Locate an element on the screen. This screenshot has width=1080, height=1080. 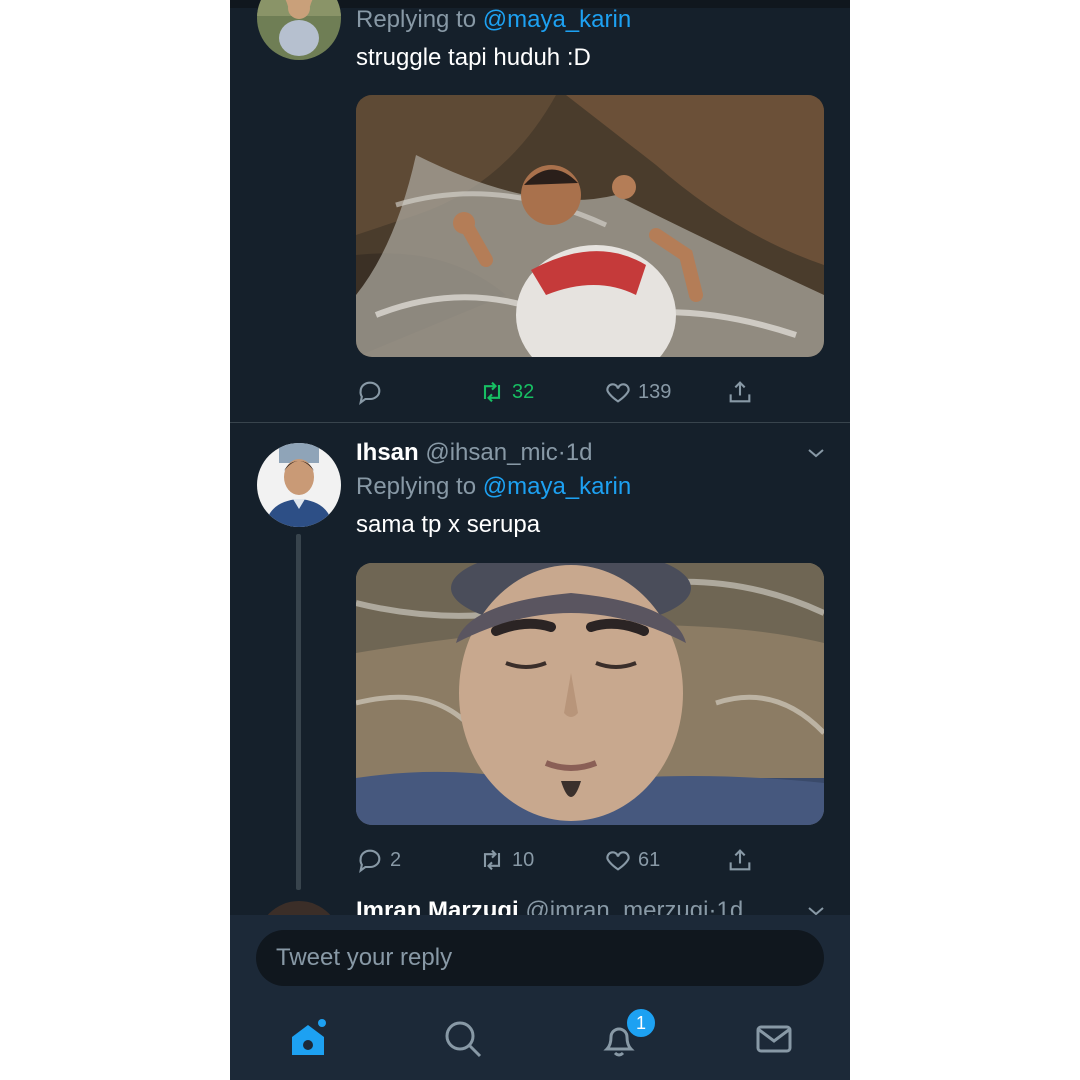
tweet-time: 1d is located at coordinates (579, 452).